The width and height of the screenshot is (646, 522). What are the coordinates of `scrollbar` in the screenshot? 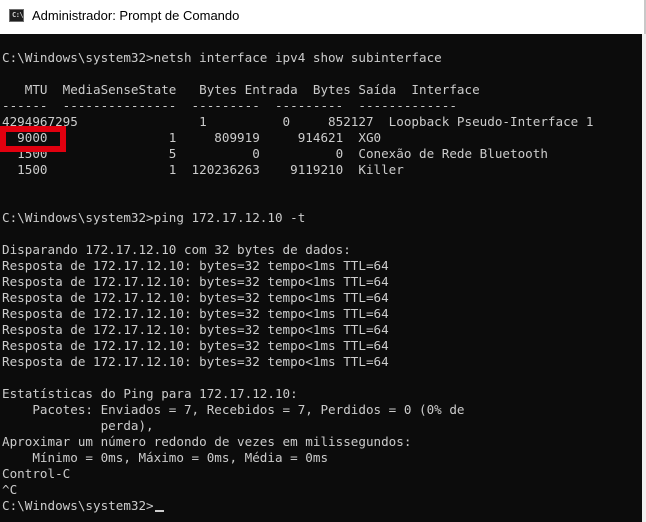 It's located at (644, 278).